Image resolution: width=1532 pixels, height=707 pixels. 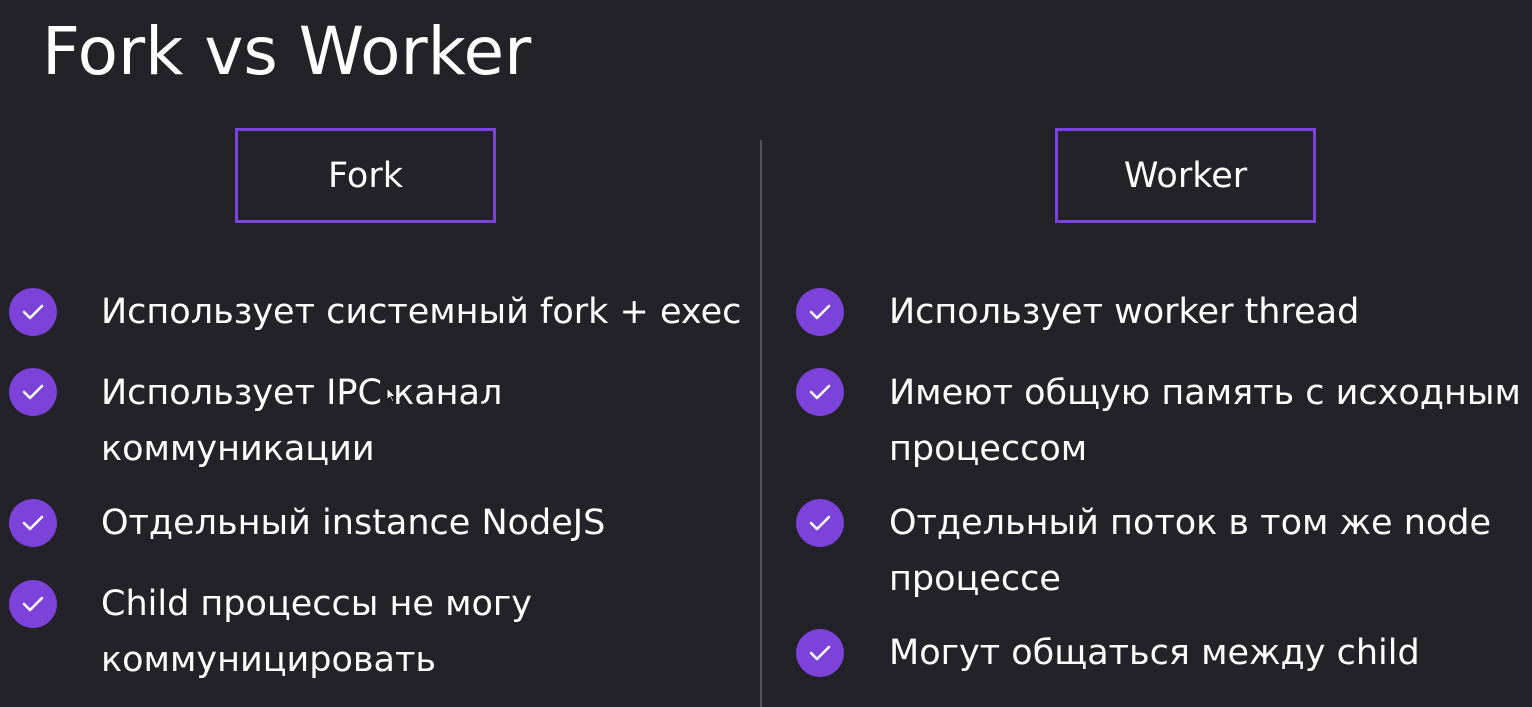 I want to click on fork-item-1: Использует системный fork + exec, so click(x=421, y=312).